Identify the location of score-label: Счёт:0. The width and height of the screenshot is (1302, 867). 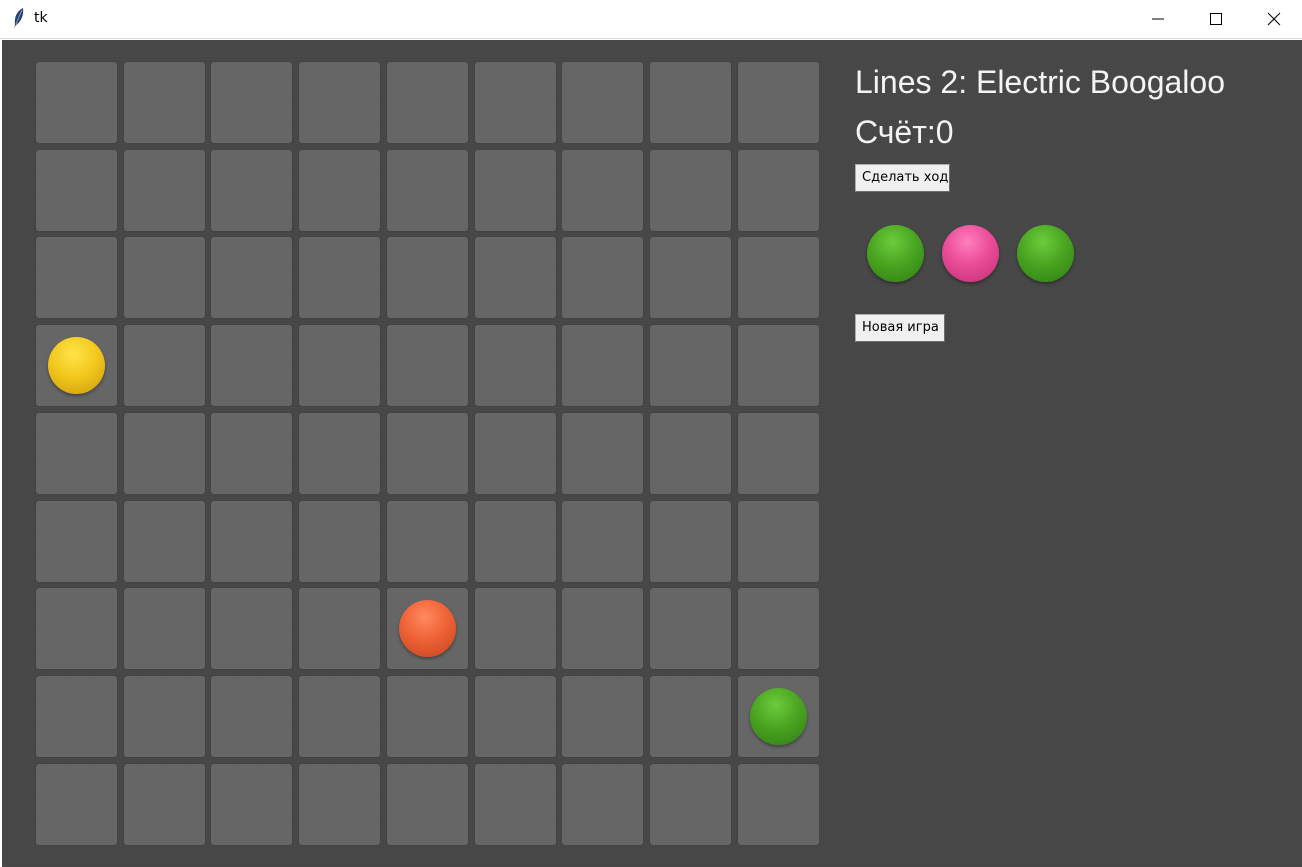
(904, 132).